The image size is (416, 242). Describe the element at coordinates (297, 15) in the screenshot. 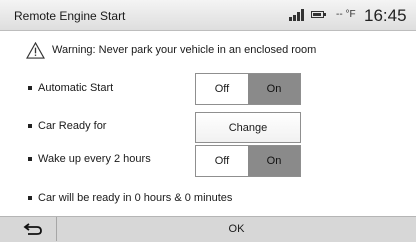

I see `signal-icon` at that location.